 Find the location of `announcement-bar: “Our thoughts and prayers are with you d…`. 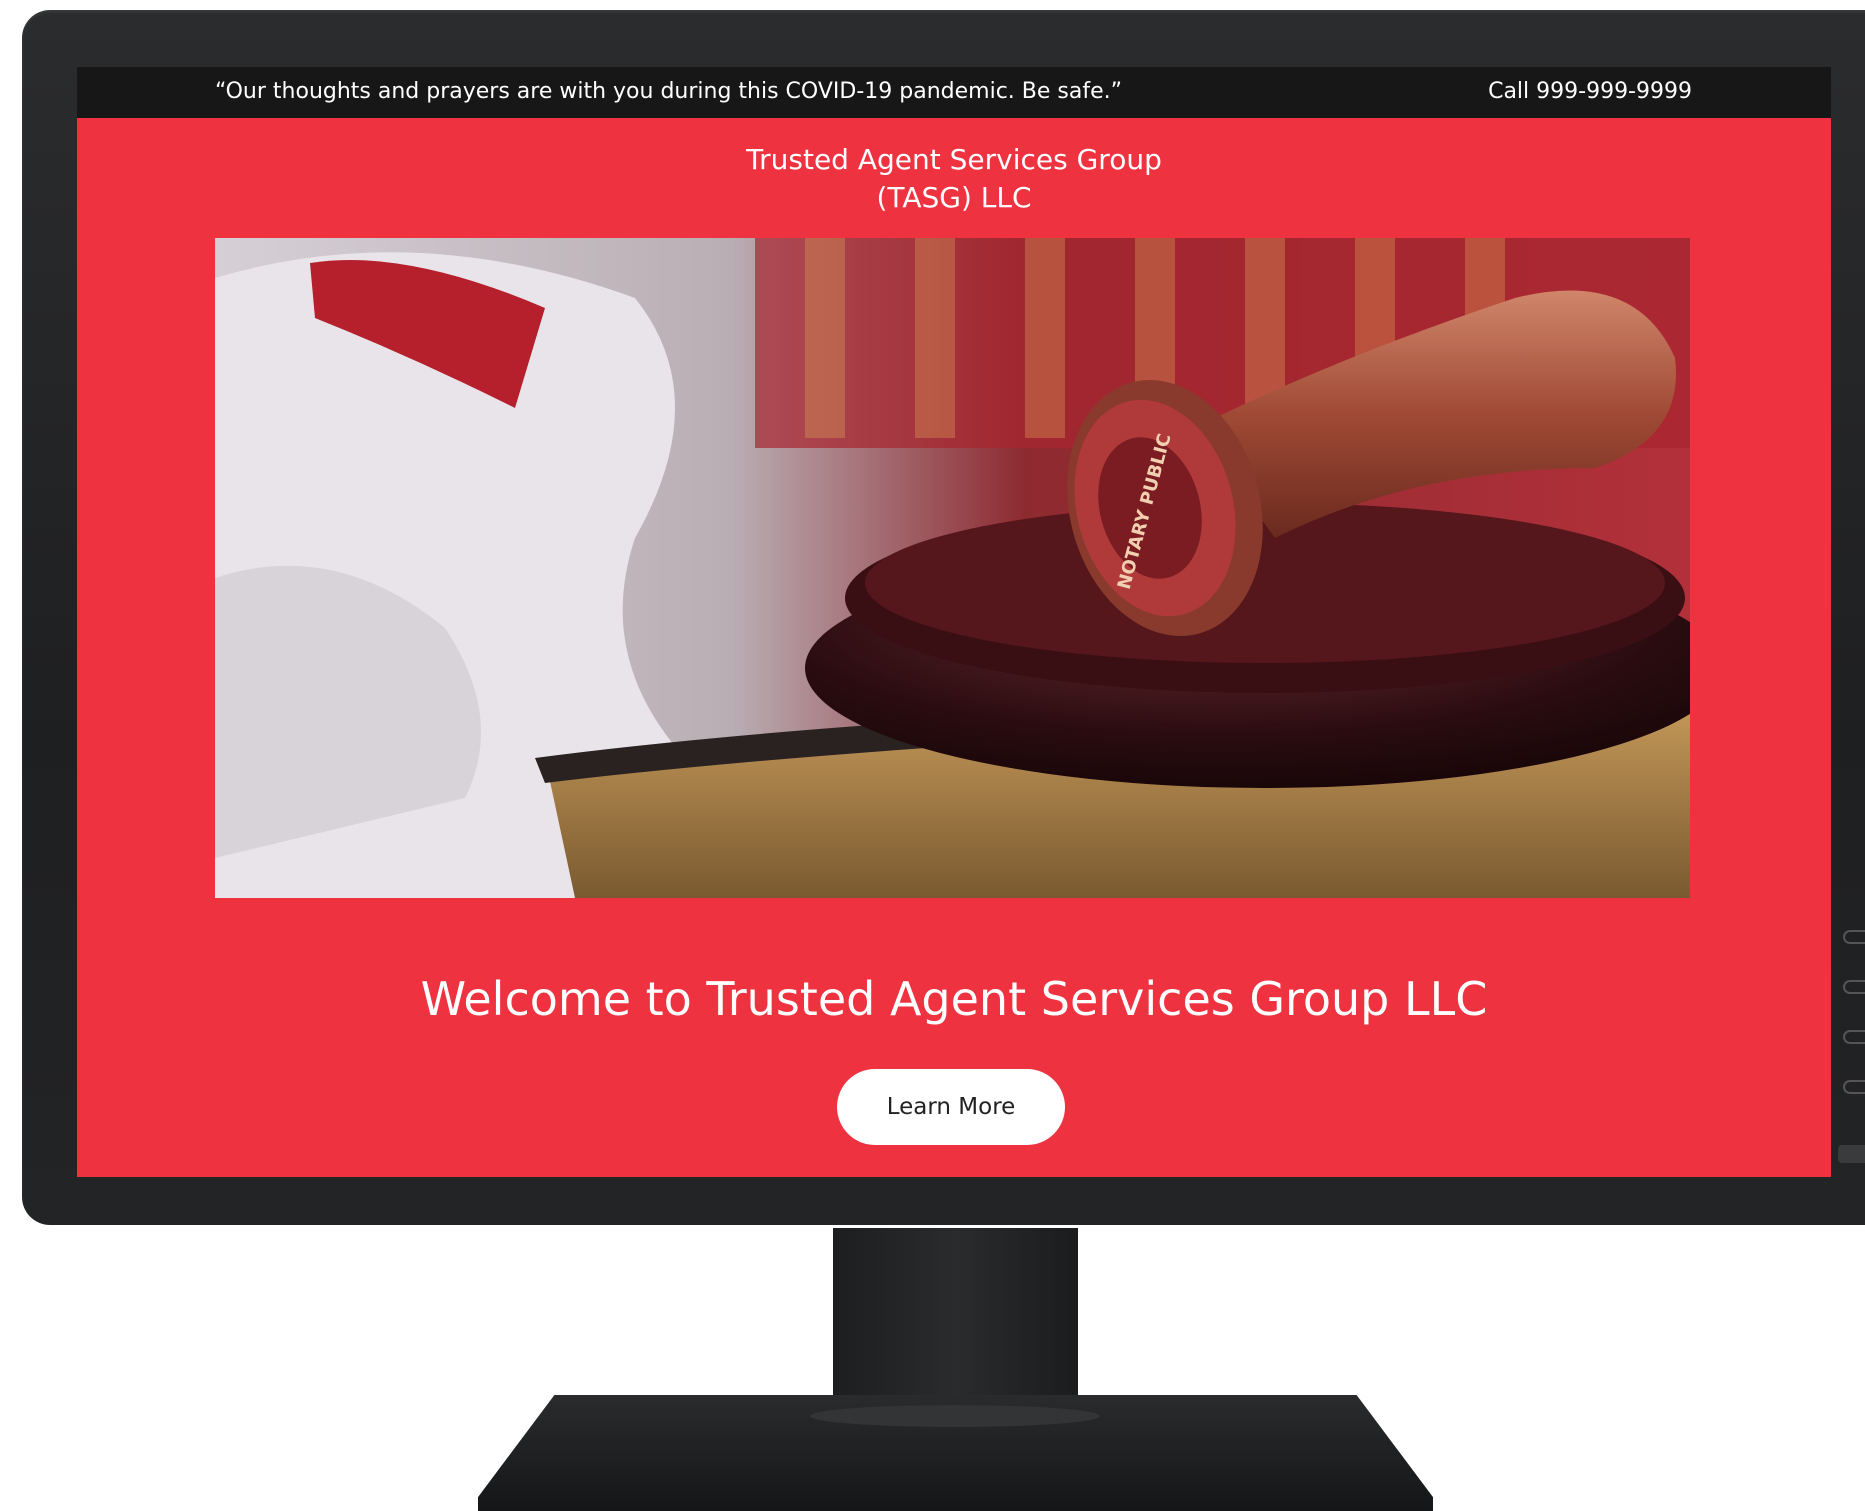

announcement-bar: “Our thoughts and prayers are with you d… is located at coordinates (954, 92).